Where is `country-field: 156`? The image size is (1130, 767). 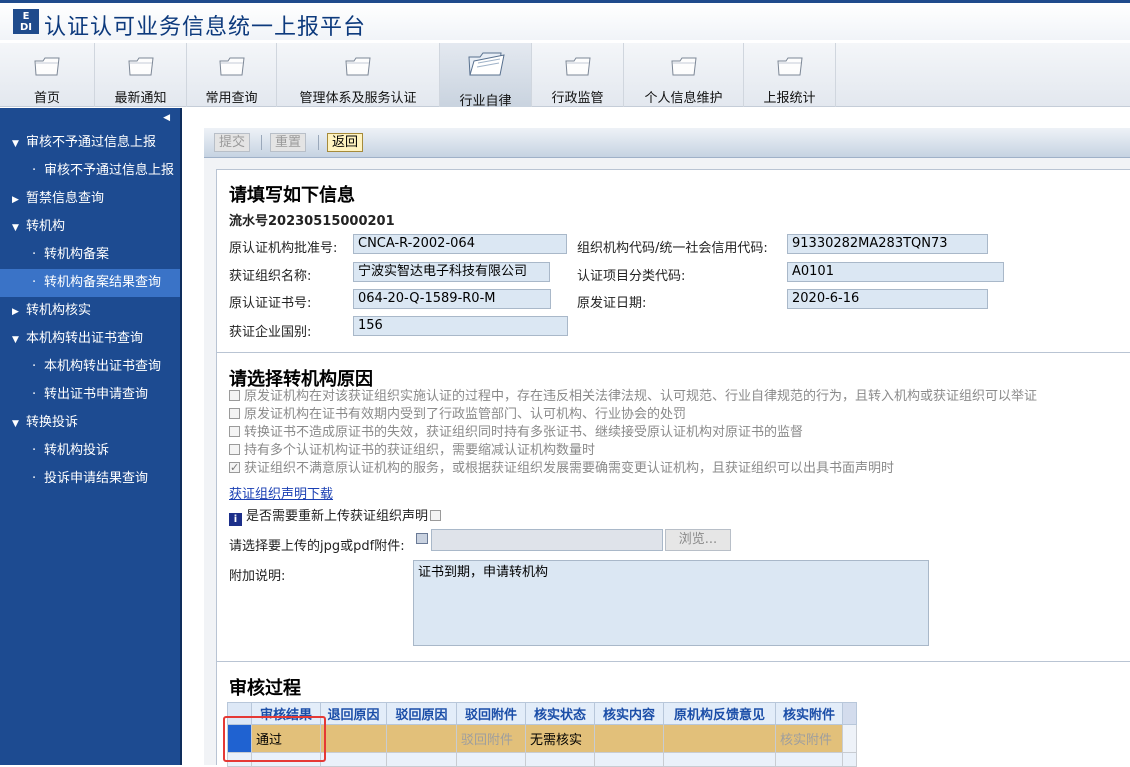 country-field: 156 is located at coordinates (460, 326).